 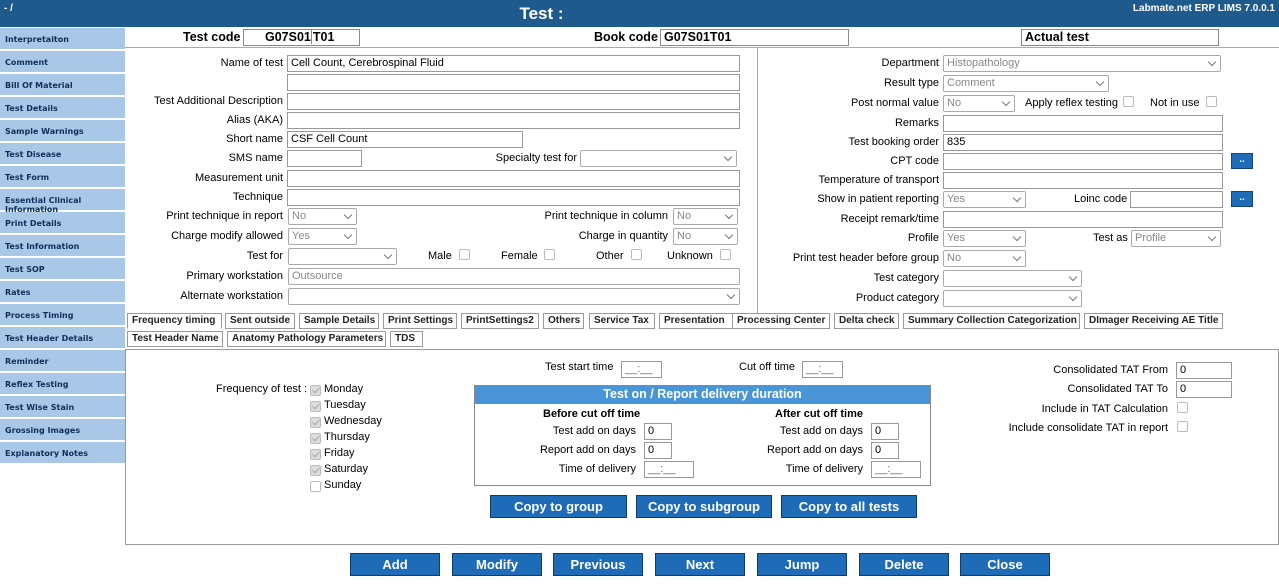 I want to click on measurement-unit-input, so click(x=513, y=178).